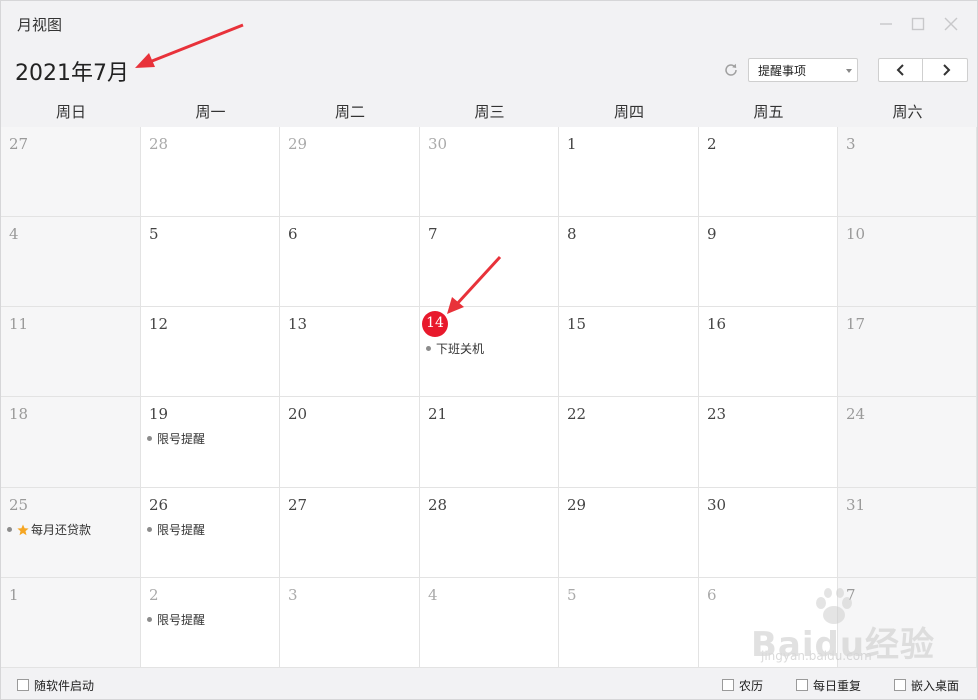 This screenshot has height=700, width=978. I want to click on day-cell: 11, so click(71, 352).